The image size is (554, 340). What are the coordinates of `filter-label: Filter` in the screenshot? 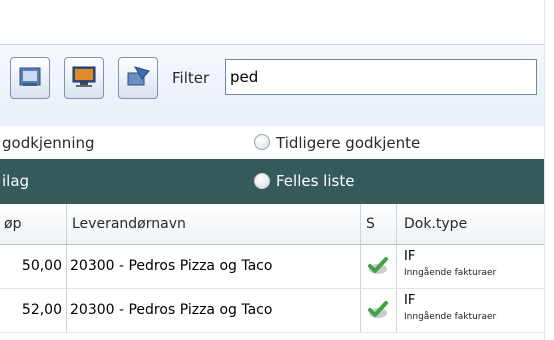 It's located at (191, 78).